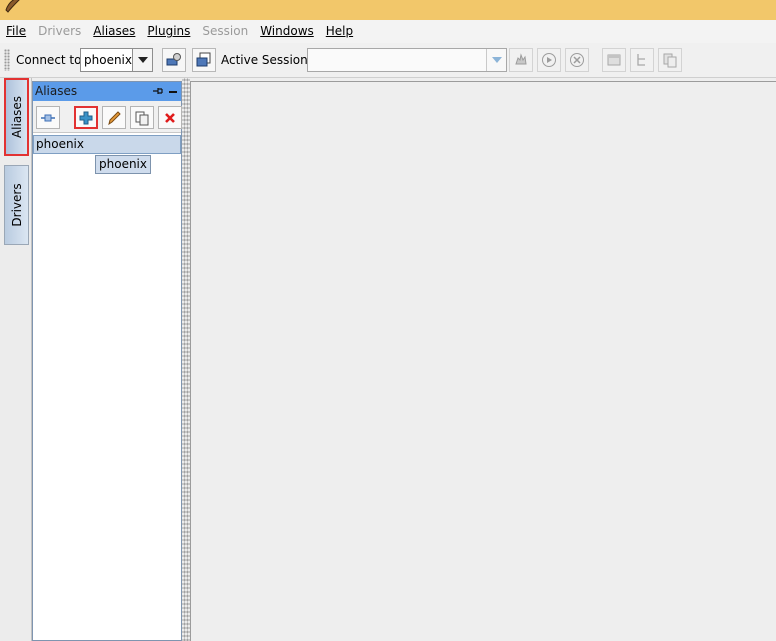  Describe the element at coordinates (16, 359) in the screenshot. I see `side-tab-strip: Aliases Drivers` at that location.